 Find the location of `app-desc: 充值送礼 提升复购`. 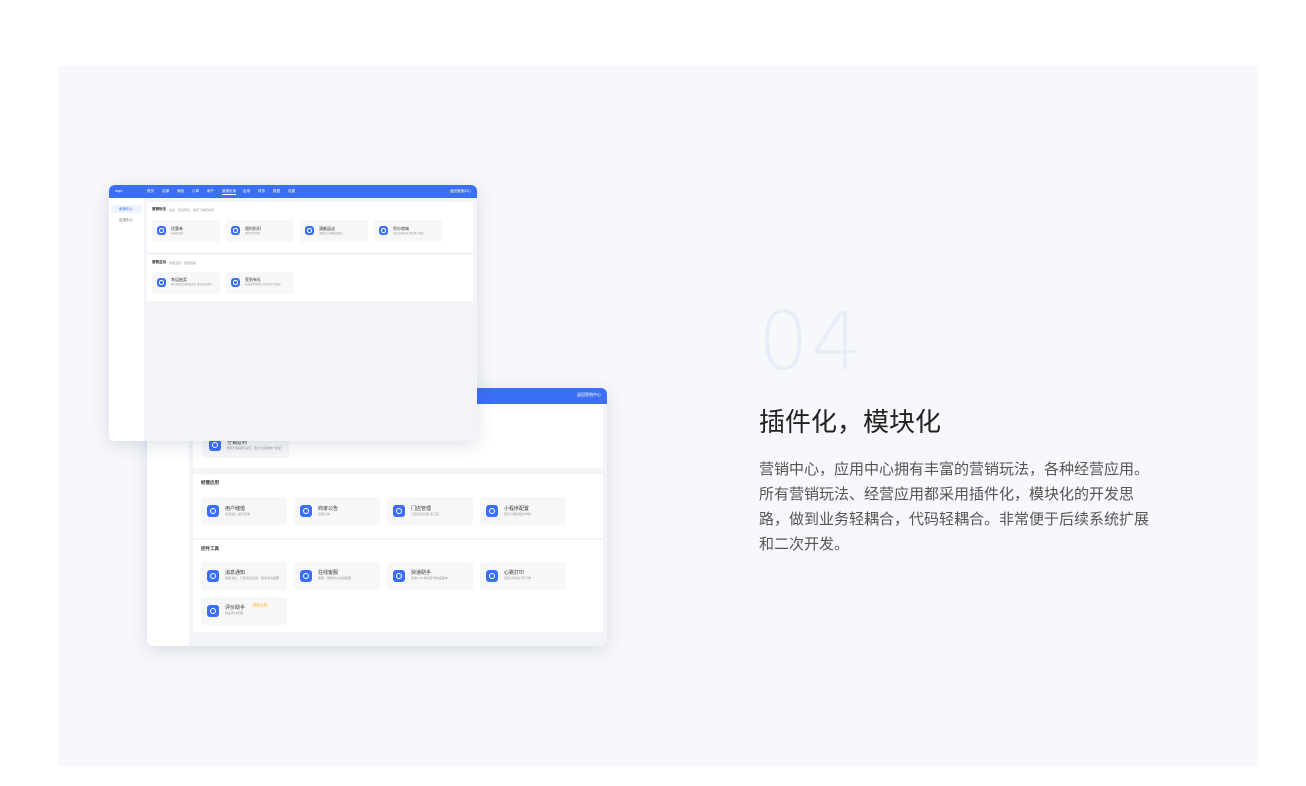

app-desc: 充值送礼 提升复购 is located at coordinates (237, 514).